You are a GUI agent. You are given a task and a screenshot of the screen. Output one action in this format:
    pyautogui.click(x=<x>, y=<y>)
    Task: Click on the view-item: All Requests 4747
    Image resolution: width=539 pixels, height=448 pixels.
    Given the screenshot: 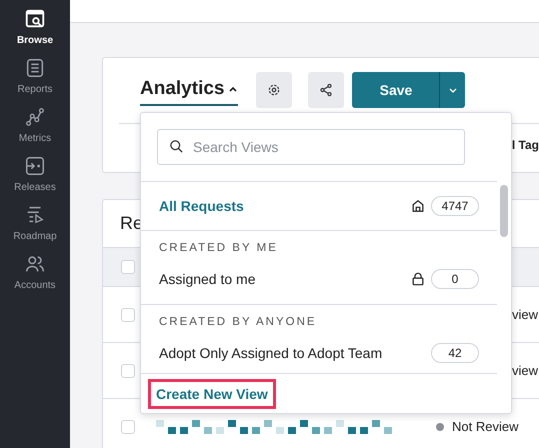 What is the action you would take?
    pyautogui.click(x=319, y=206)
    